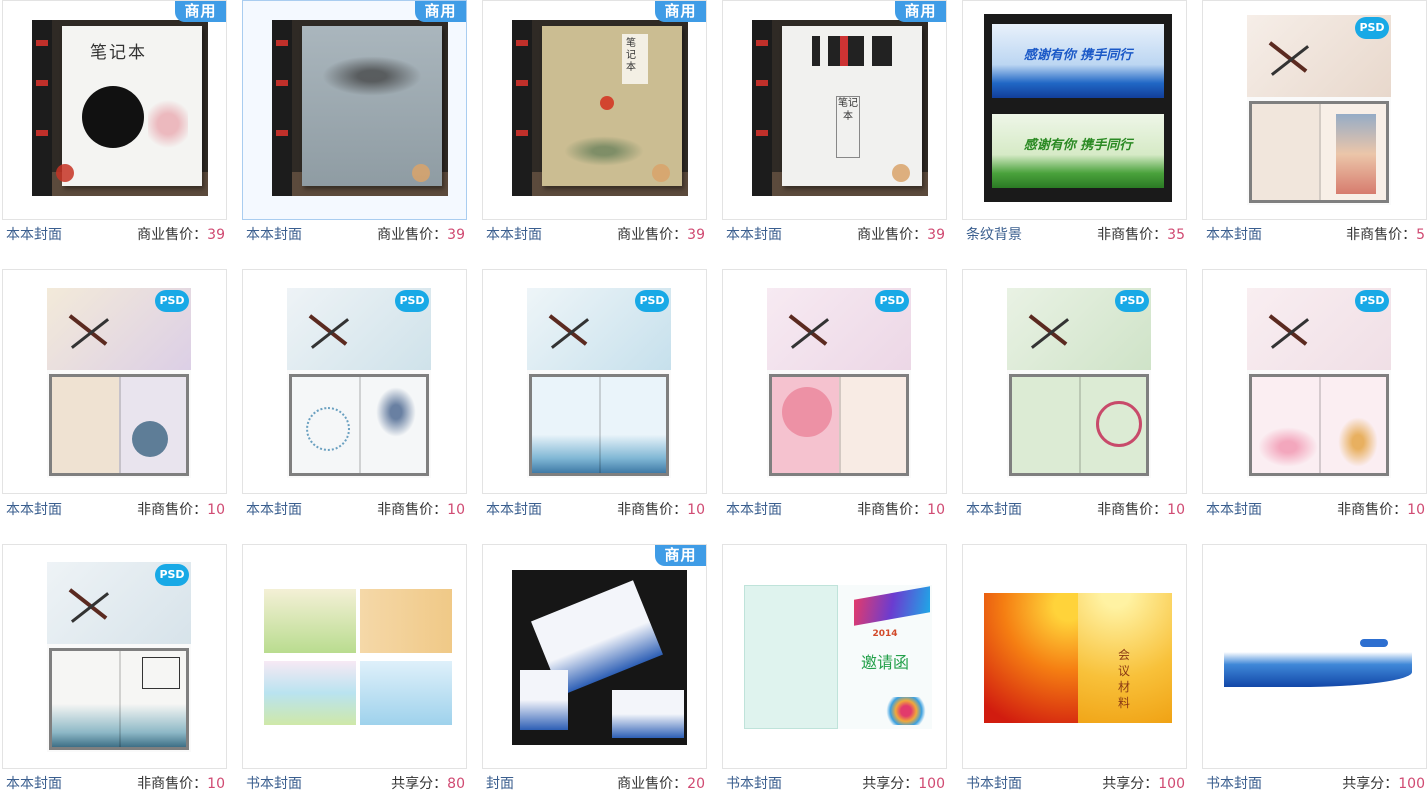 The width and height of the screenshot is (1428, 804). What do you see at coordinates (834, 656) in the screenshot?
I see `product-thumbnail: 2014 邀请函` at bounding box center [834, 656].